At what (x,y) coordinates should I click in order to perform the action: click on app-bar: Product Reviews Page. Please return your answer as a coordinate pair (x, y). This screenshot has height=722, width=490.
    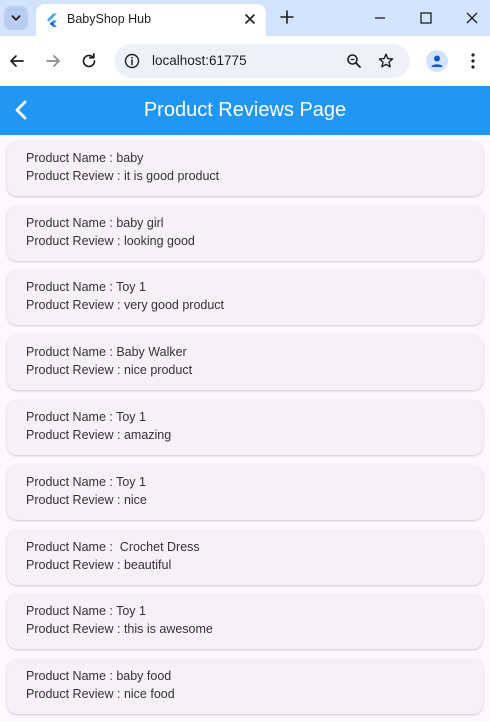
    Looking at the image, I should click on (245, 110).